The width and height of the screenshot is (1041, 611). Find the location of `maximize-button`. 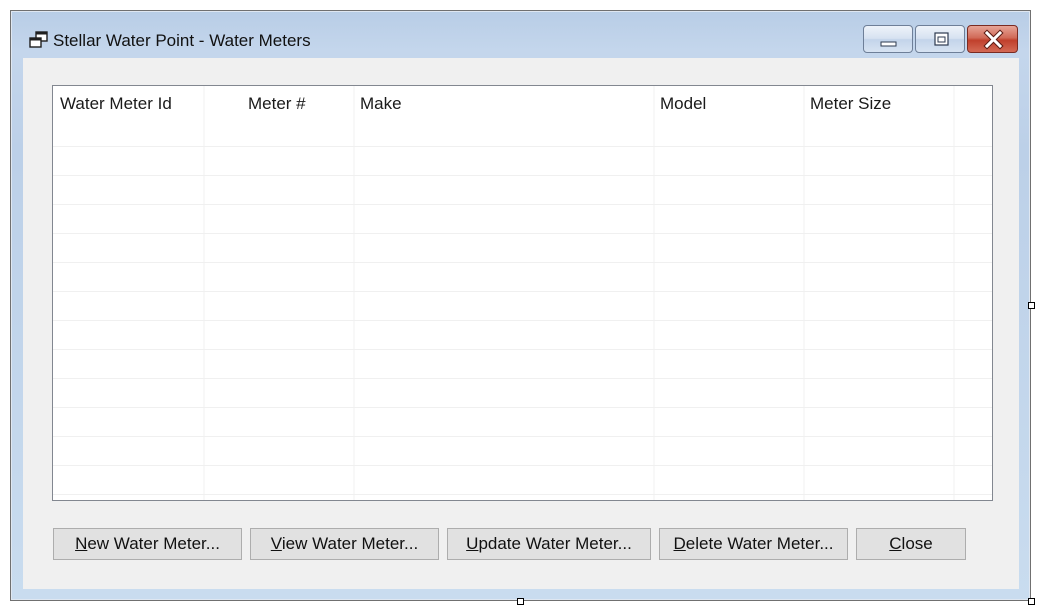

maximize-button is located at coordinates (940, 39).